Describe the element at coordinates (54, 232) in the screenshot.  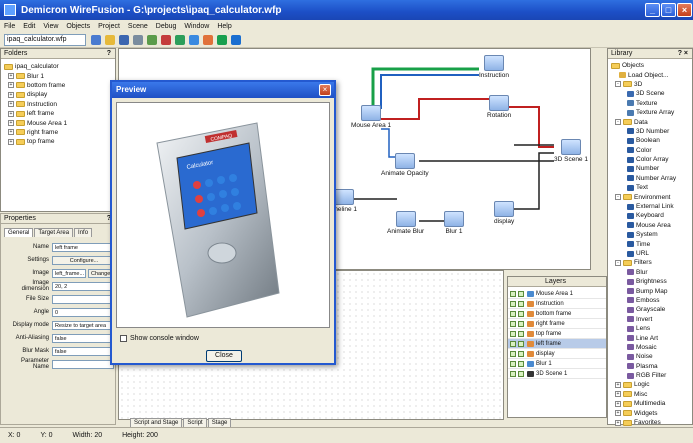
I see `tab-target-area: Target Area` at that location.